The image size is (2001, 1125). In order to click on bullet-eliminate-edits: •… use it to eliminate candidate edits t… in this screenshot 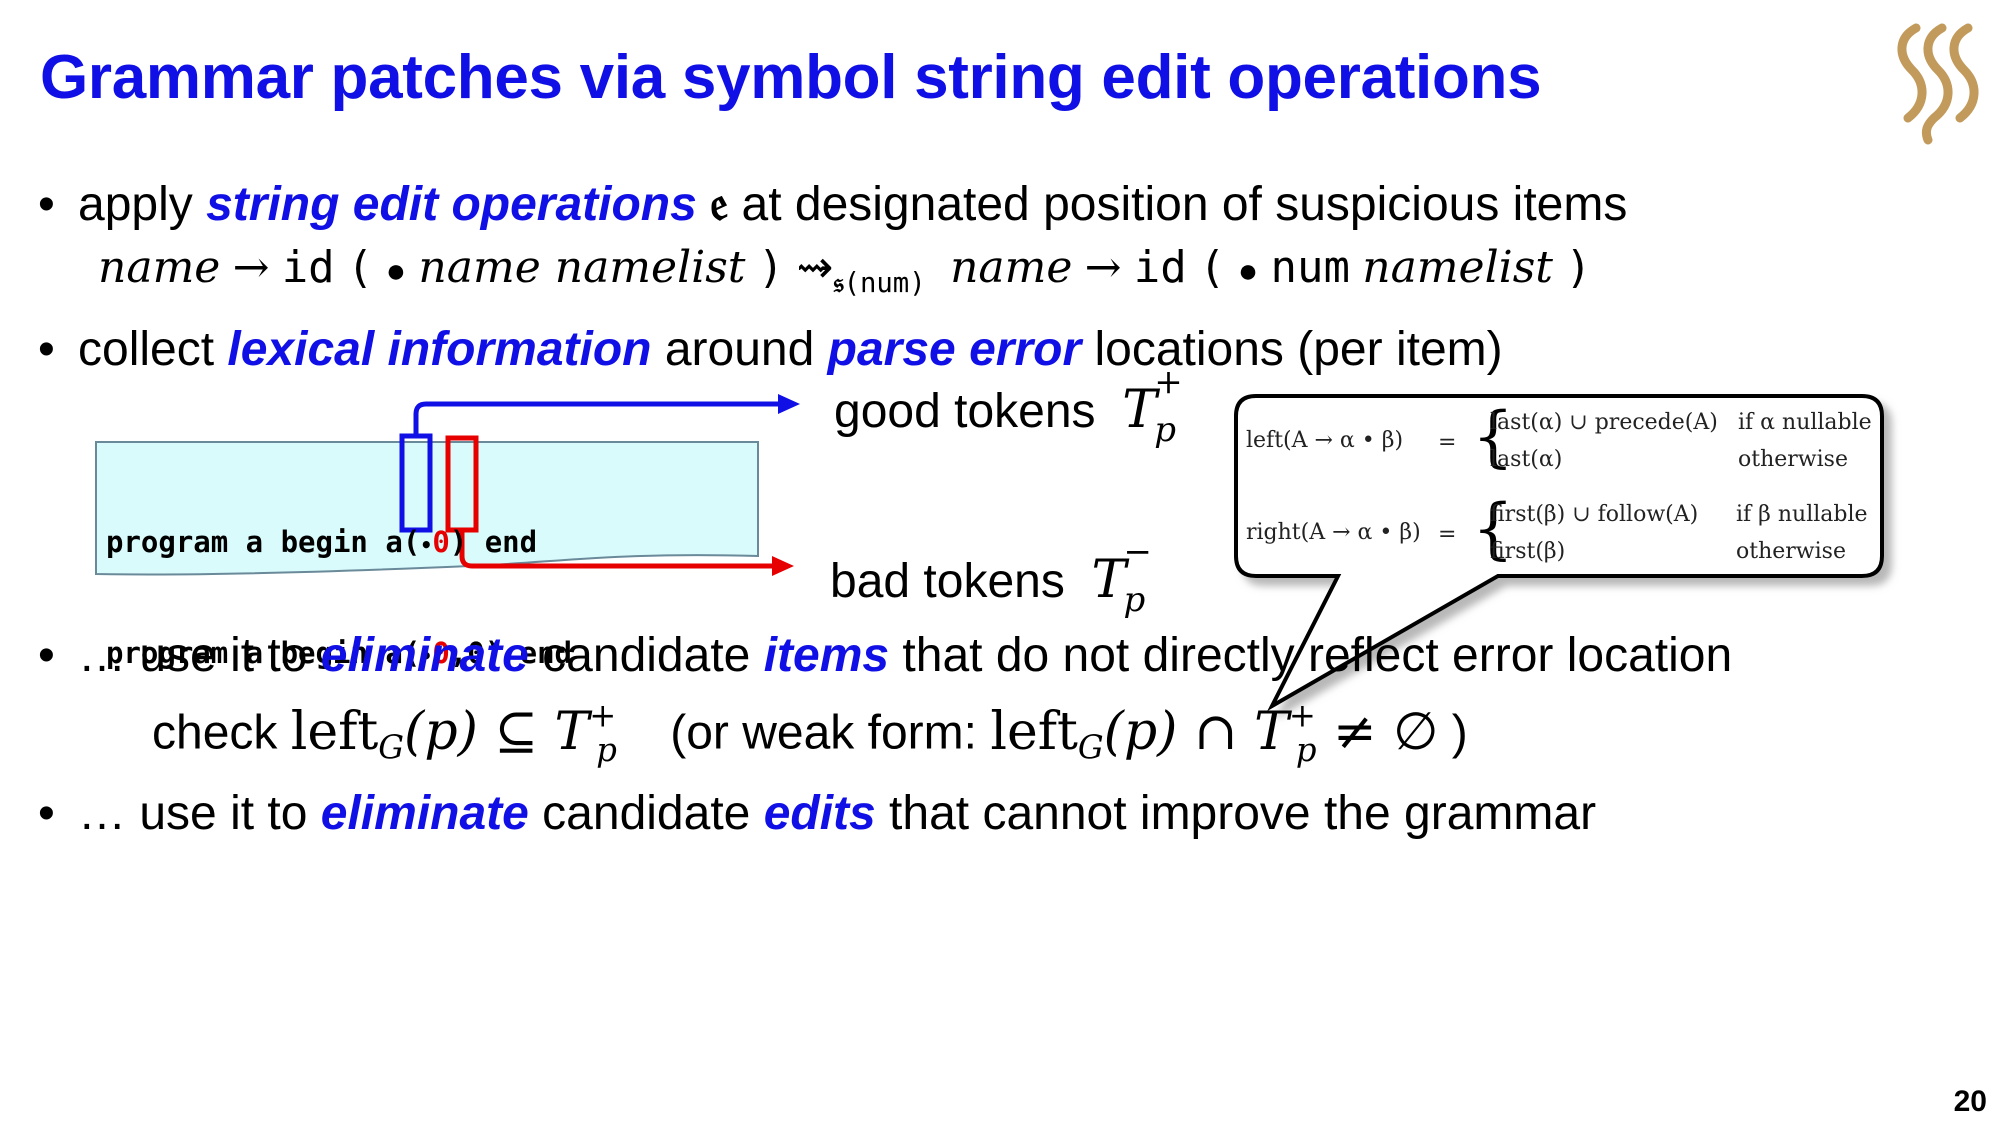, I will do `click(817, 813)`.